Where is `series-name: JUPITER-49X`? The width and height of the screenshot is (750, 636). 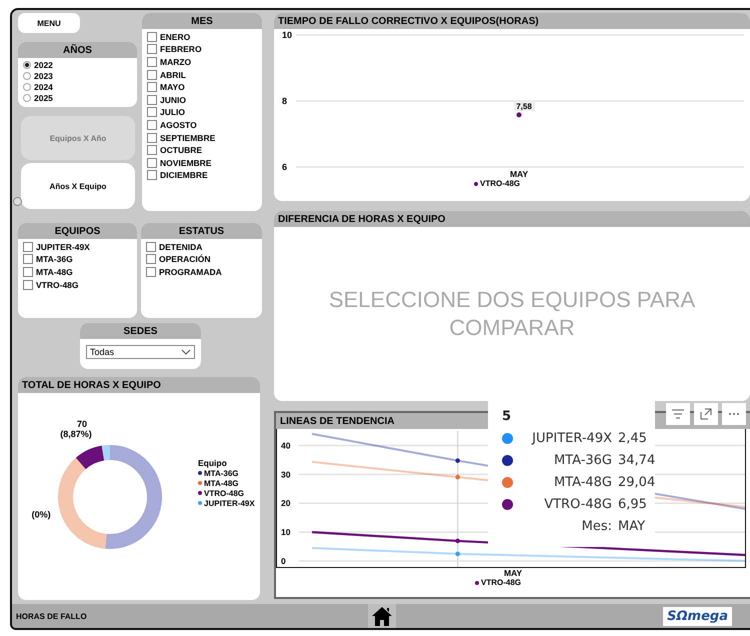
series-name: JUPITER-49X is located at coordinates (571, 438).